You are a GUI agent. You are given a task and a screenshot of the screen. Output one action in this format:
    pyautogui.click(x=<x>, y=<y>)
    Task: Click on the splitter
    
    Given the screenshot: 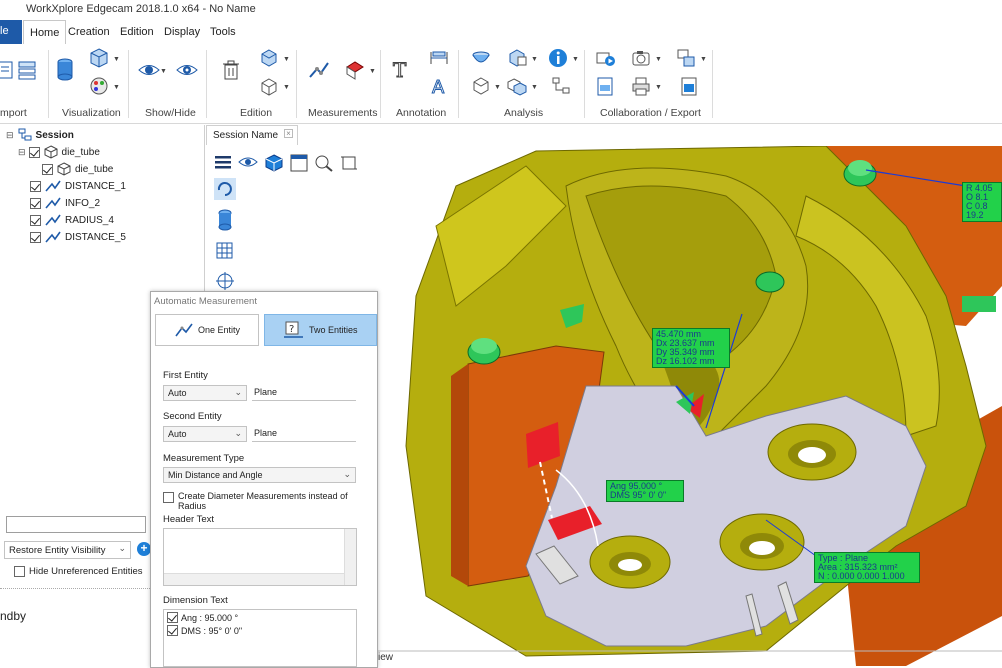 What is the action you would take?
    pyautogui.click(x=75, y=589)
    